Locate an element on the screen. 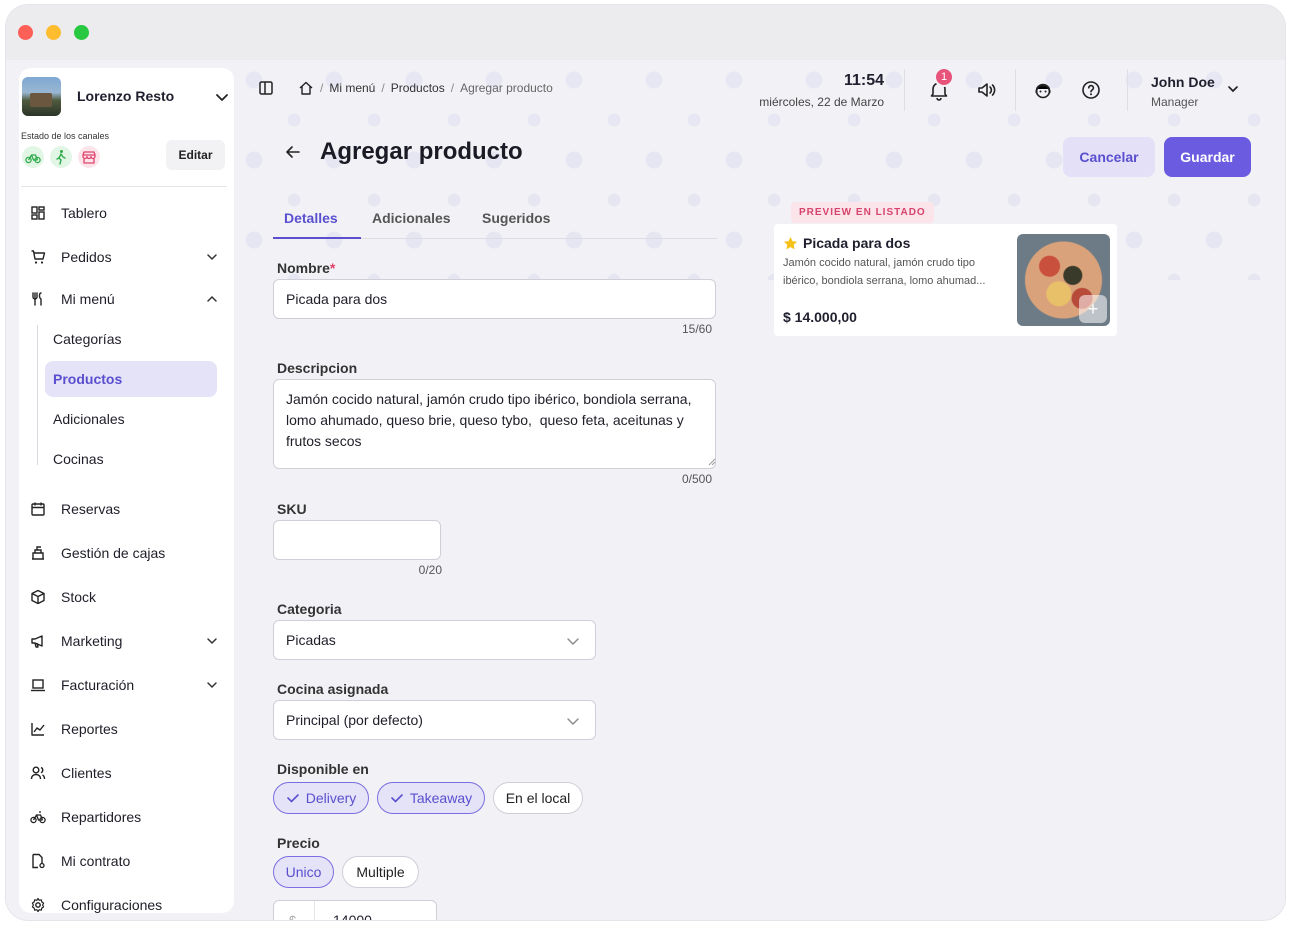 The width and height of the screenshot is (1290, 925). local-toggle: En el local is located at coordinates (538, 798).